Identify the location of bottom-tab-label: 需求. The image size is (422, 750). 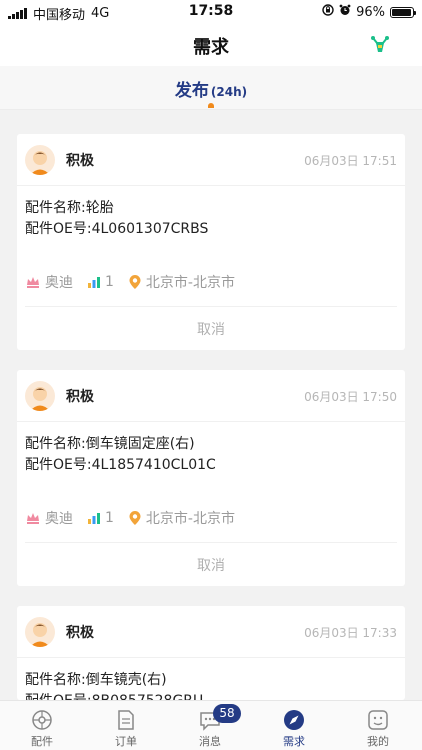
(294, 741).